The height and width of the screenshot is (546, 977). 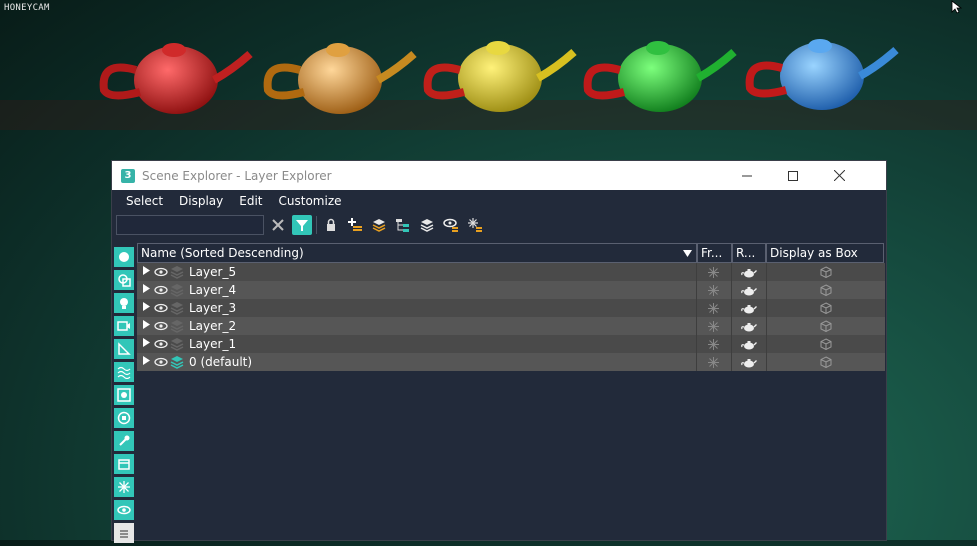 I want to click on bone-icon, so click(x=124, y=441).